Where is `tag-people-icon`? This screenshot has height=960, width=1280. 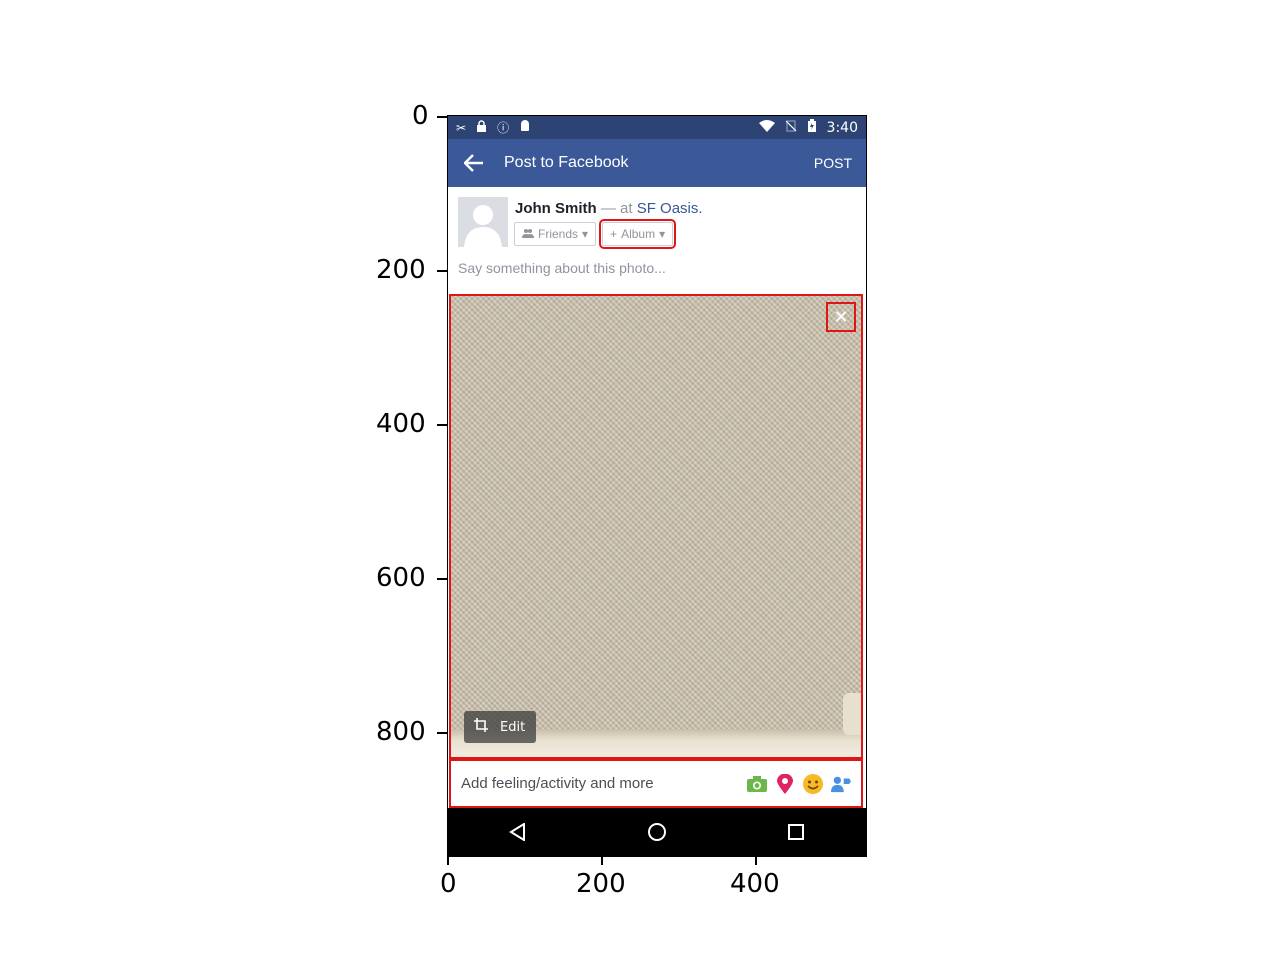
tag-people-icon is located at coordinates (841, 784).